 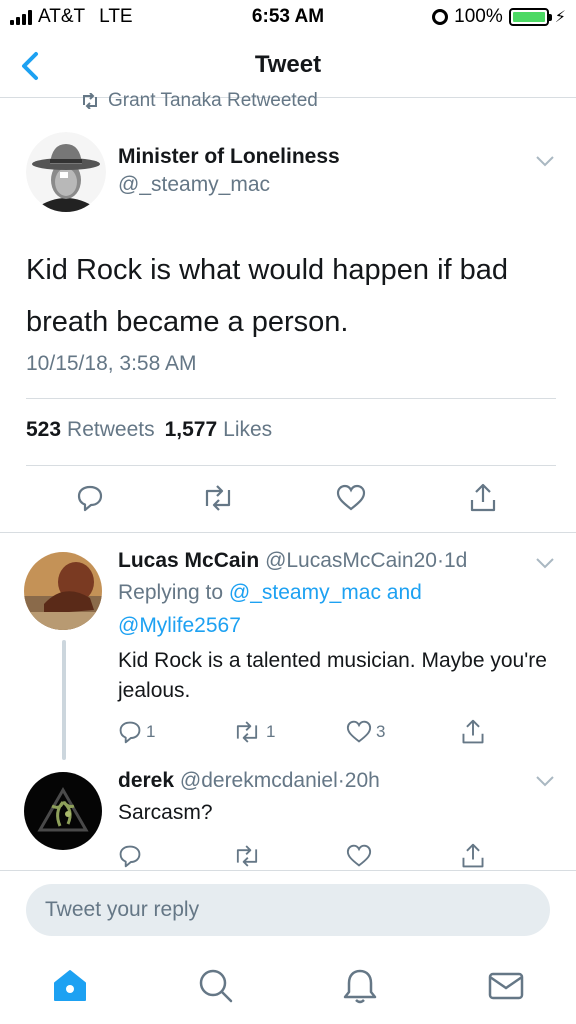 I want to click on likes-count: 1,577, so click(x=191, y=429).